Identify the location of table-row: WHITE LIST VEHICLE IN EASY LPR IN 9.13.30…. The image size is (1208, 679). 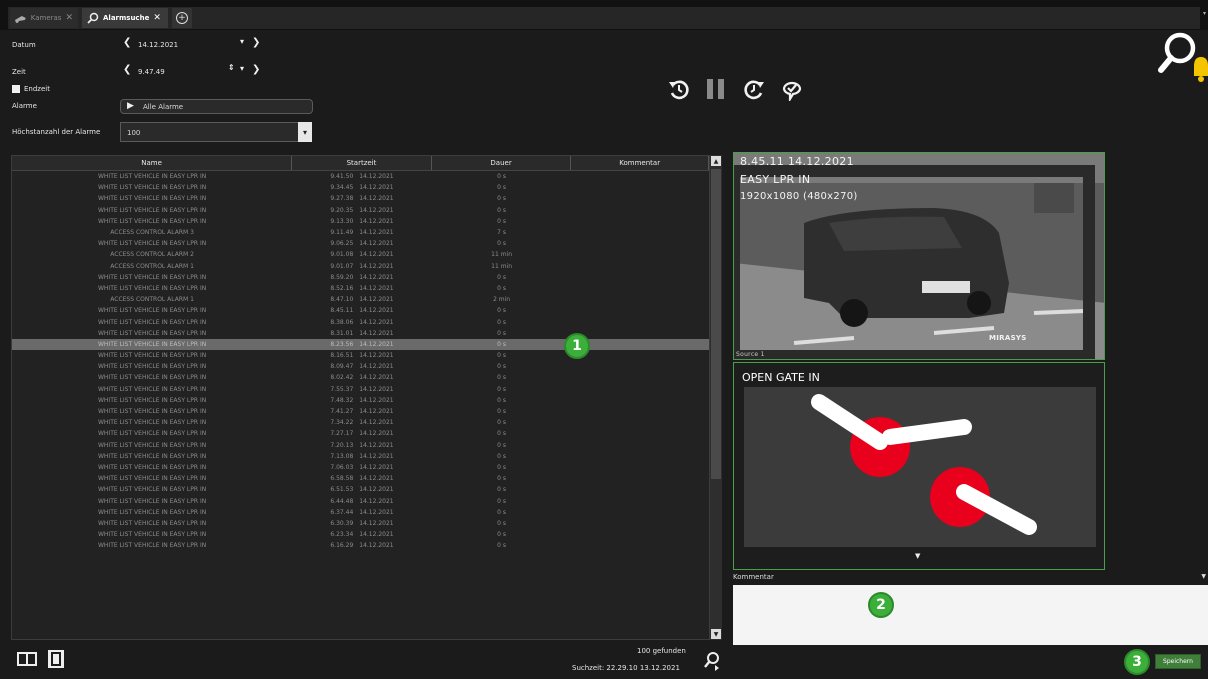
(360, 221).